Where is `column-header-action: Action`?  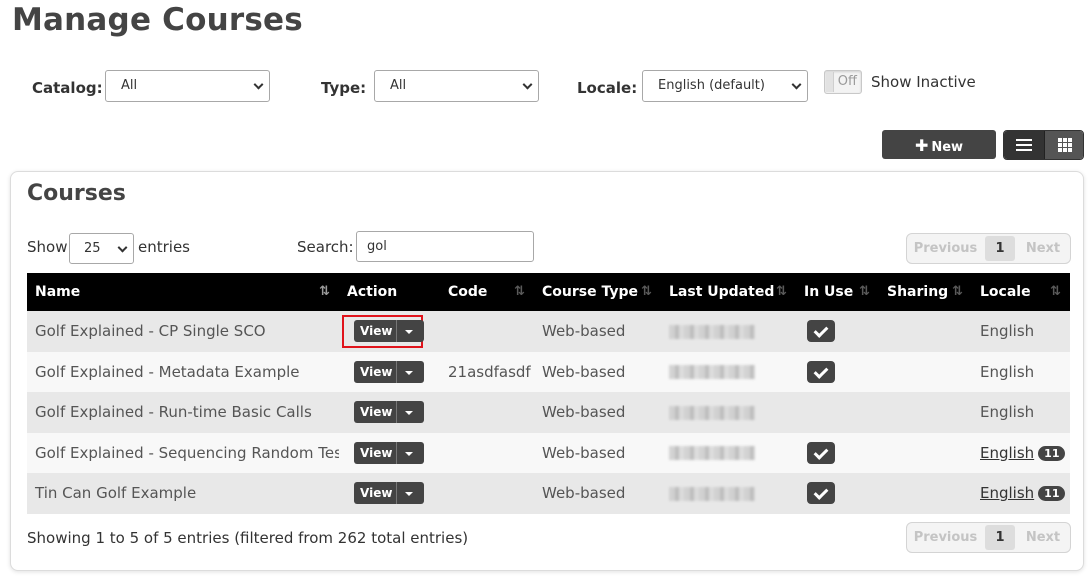 column-header-action: Action is located at coordinates (389, 292).